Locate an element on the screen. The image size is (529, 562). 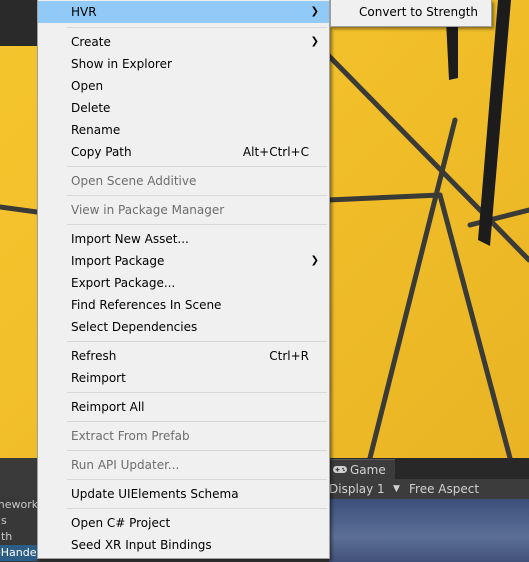
menu-item-extract-from-prefab: Extract From Prefab is located at coordinates (183, 436).